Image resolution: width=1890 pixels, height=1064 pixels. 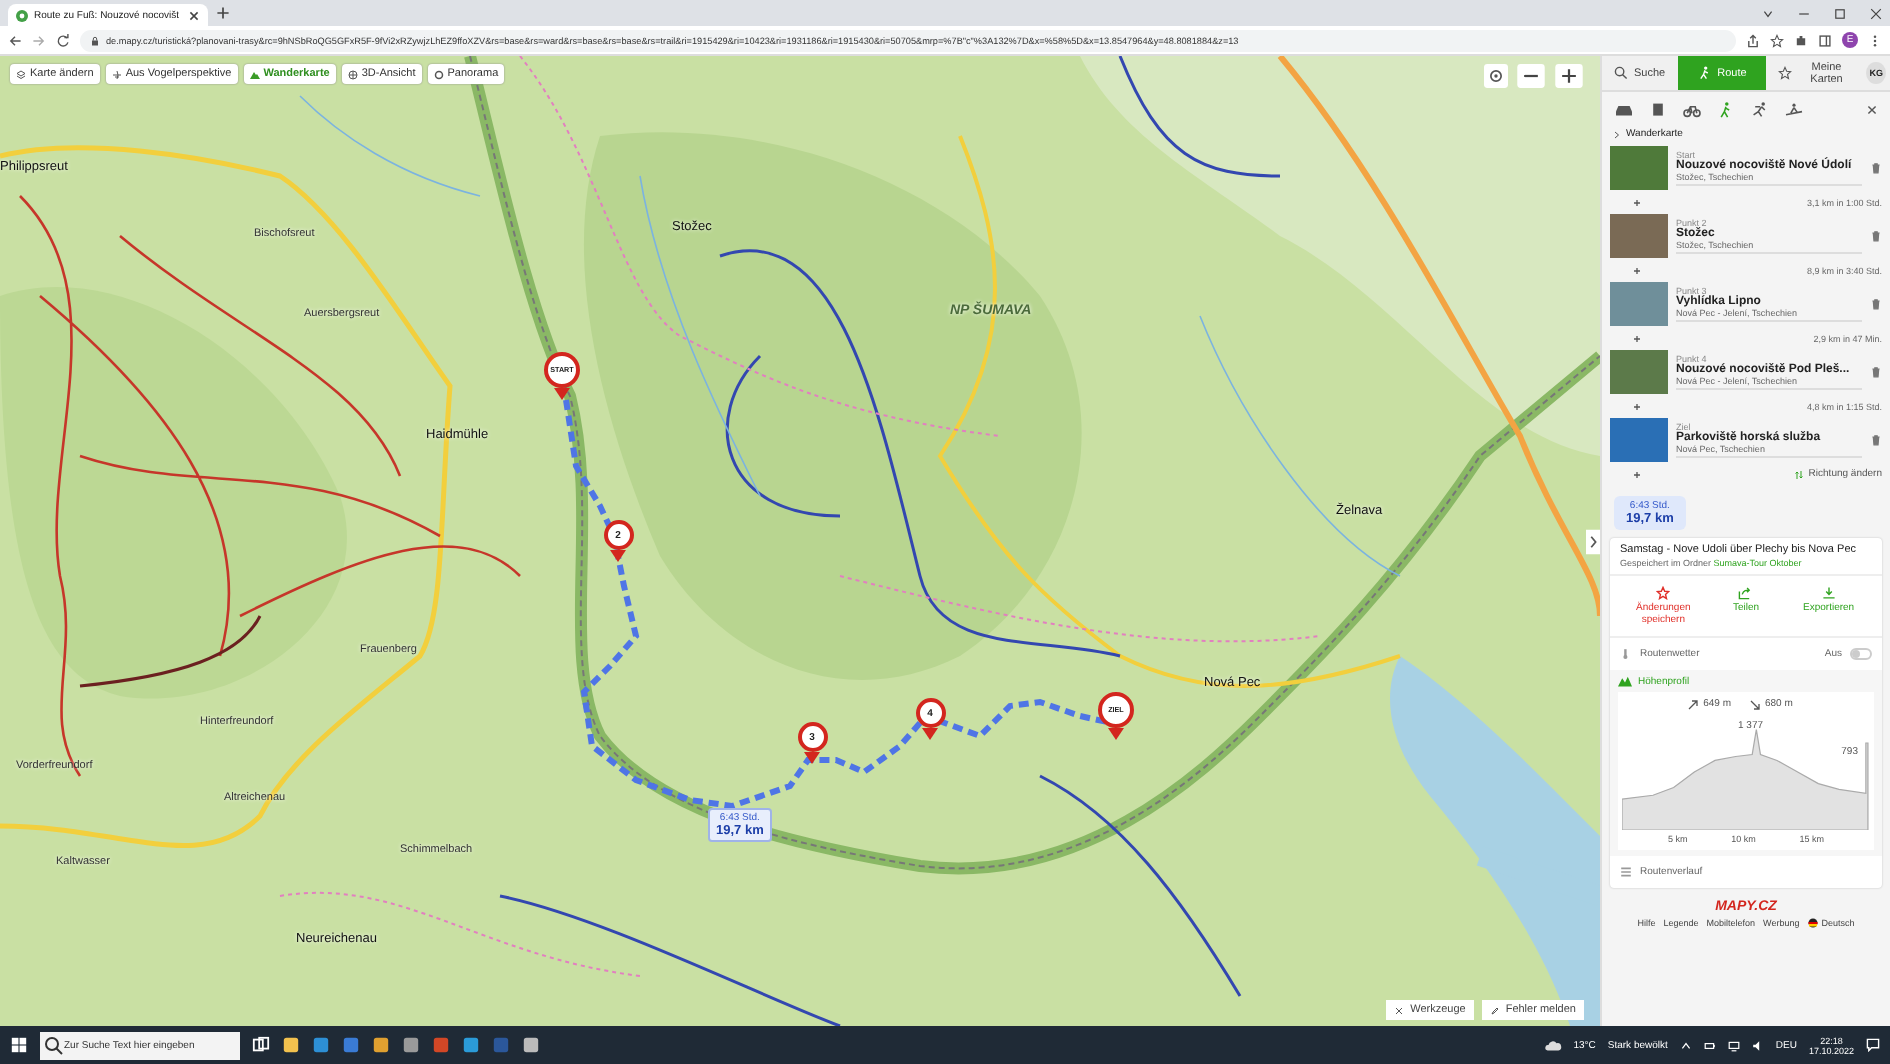 I want to click on toggle-switch, so click(x=1861, y=654).